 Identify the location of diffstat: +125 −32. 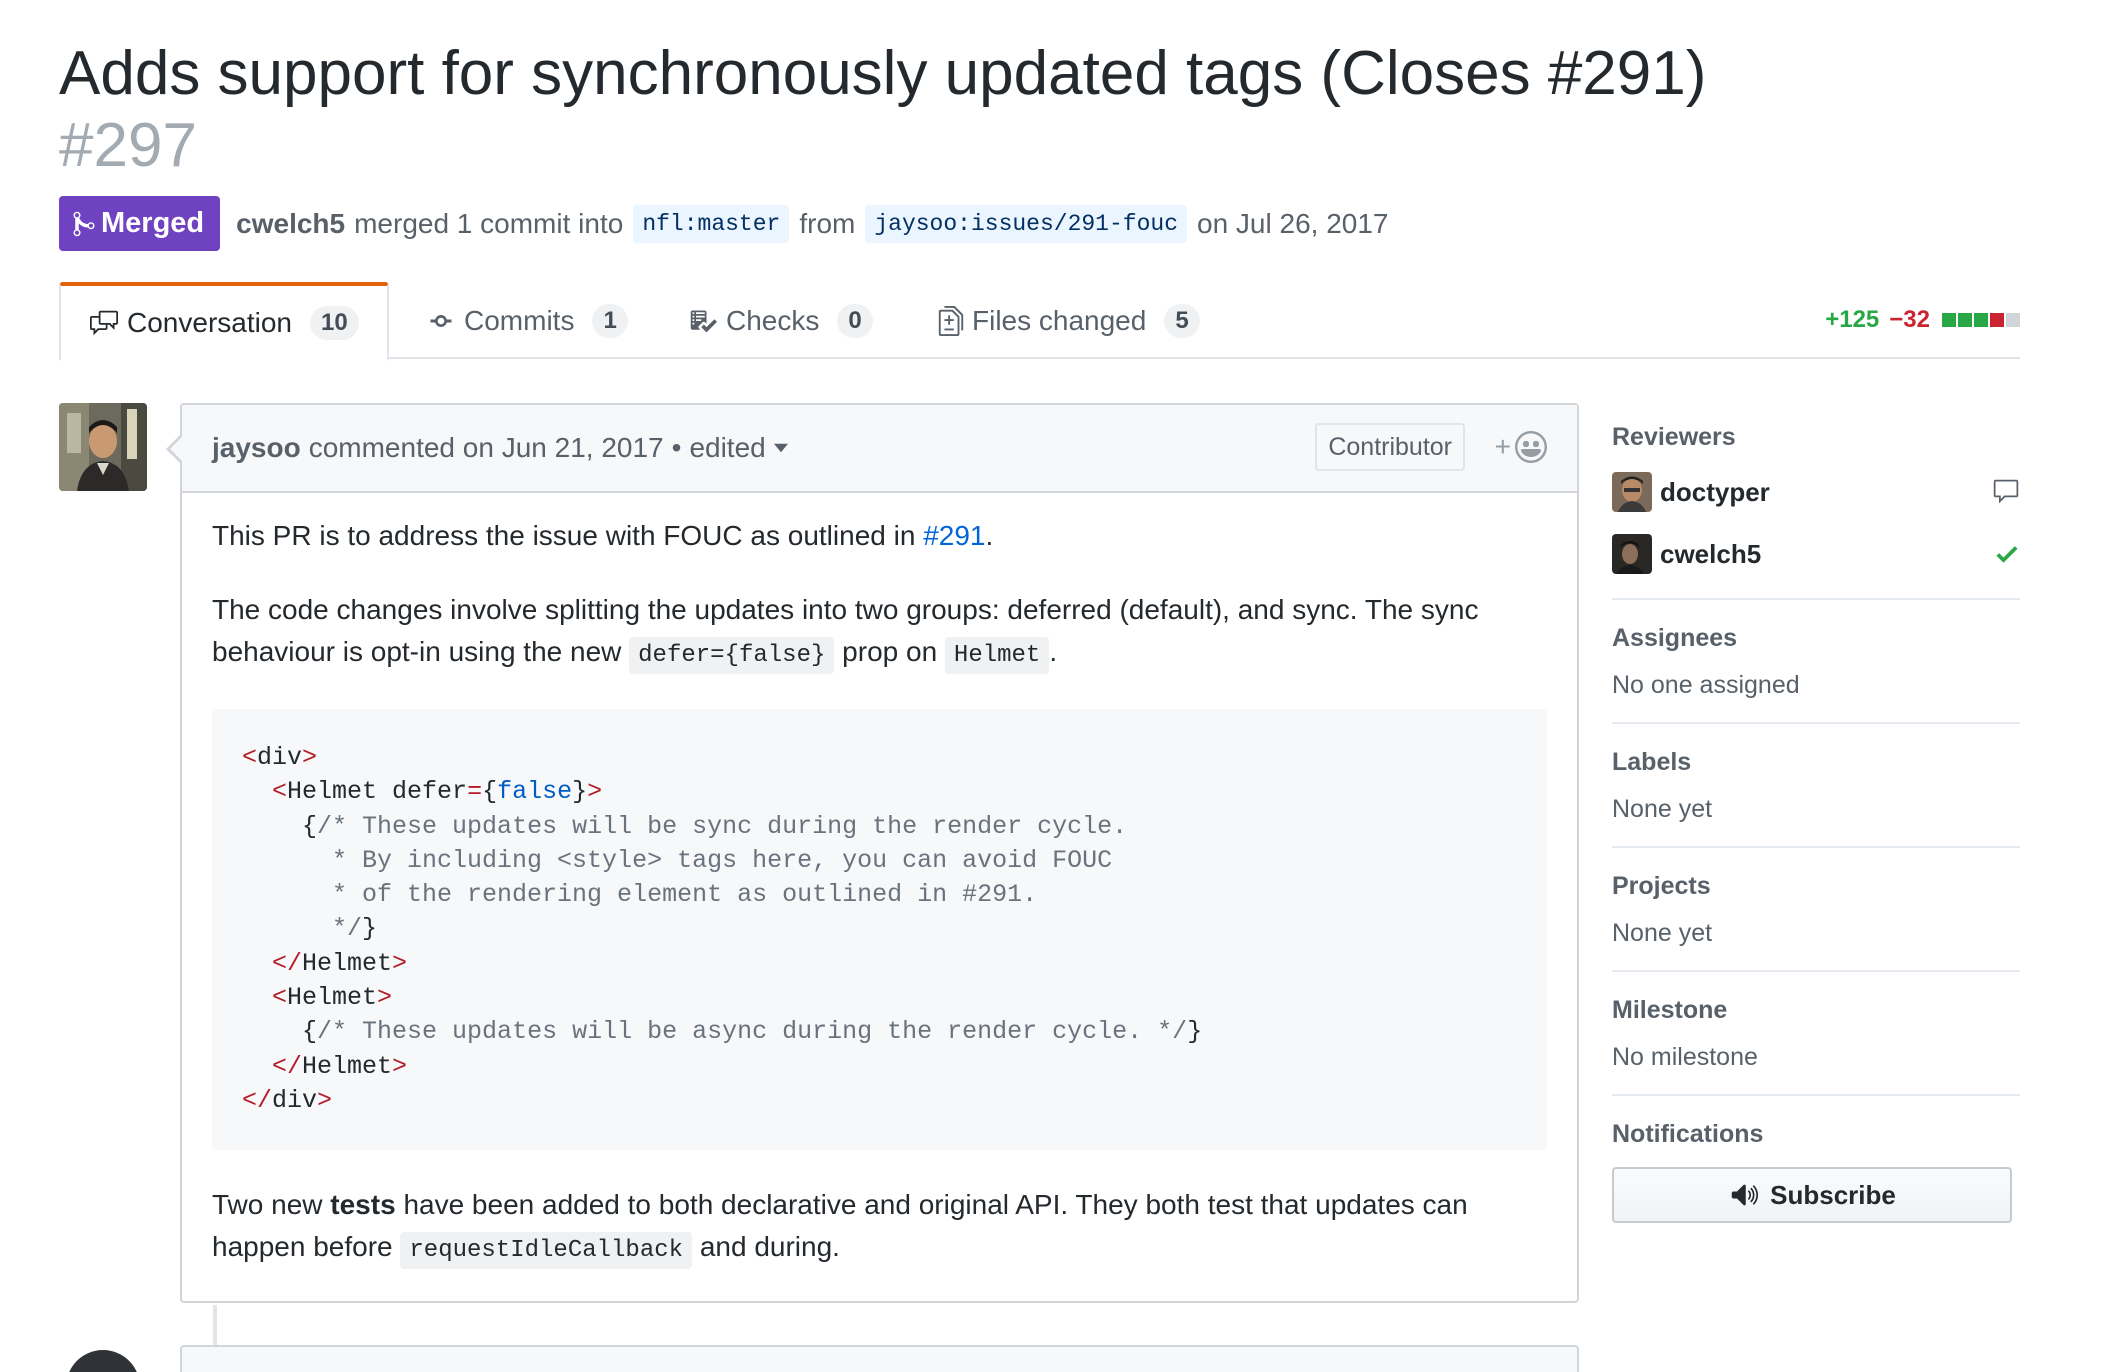
(1922, 320).